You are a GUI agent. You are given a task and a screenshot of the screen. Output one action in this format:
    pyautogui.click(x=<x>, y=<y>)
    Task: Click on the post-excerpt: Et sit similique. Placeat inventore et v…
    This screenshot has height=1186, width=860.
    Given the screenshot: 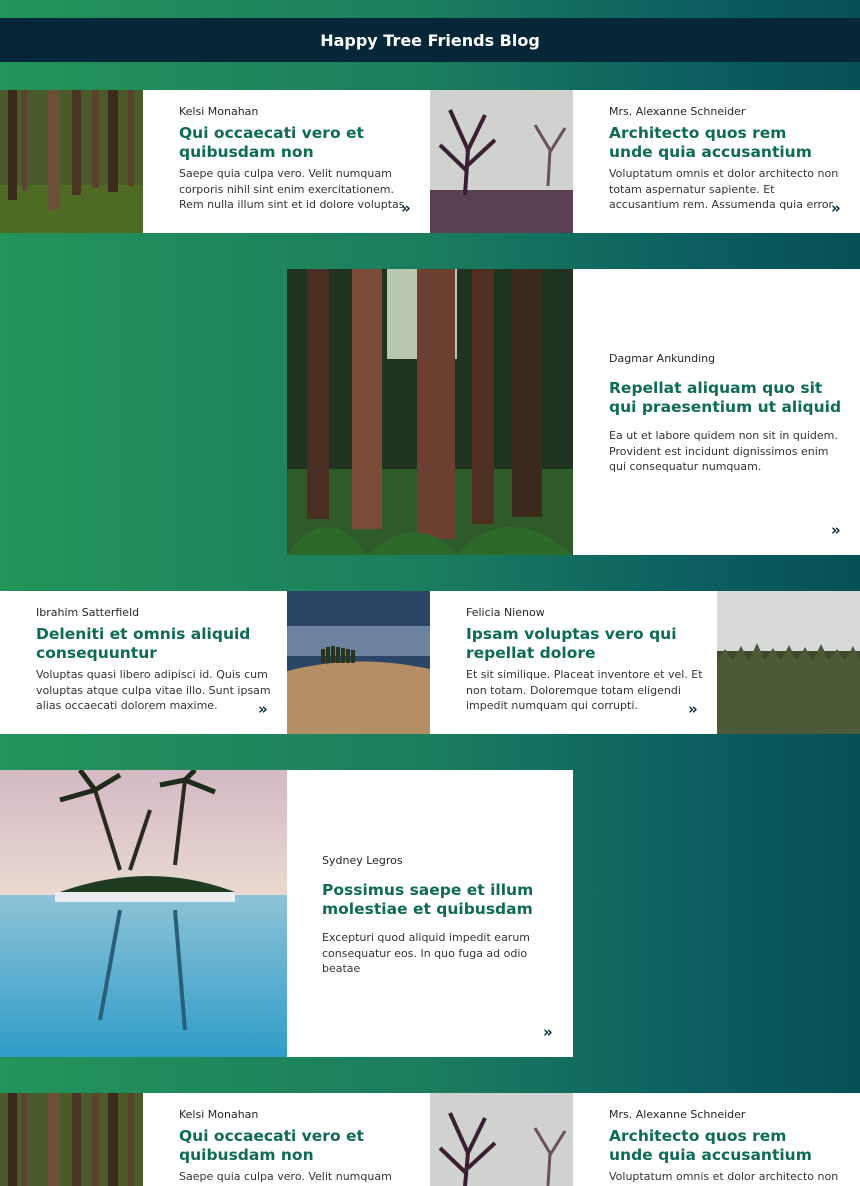 What is the action you would take?
    pyautogui.click(x=584, y=690)
    